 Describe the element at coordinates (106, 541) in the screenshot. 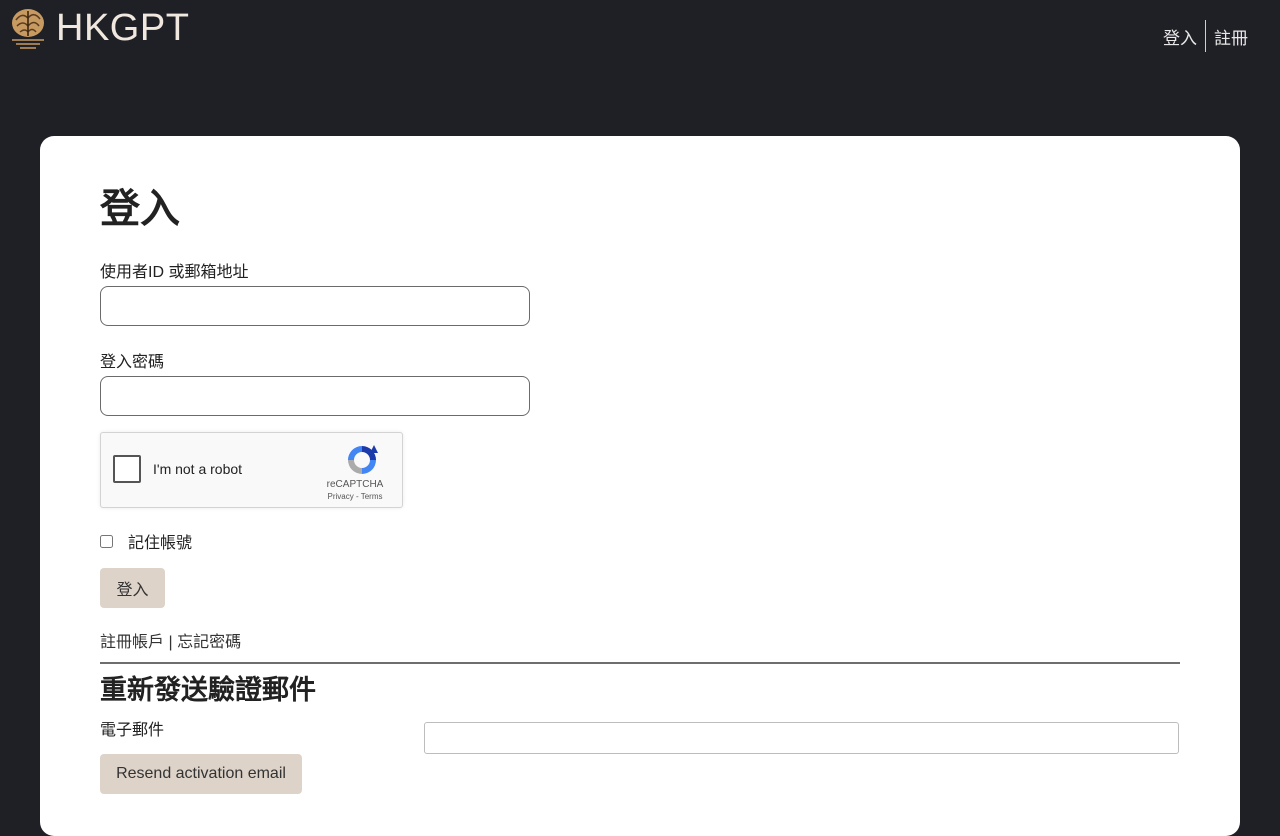

I see `remember-me-checkbox` at that location.